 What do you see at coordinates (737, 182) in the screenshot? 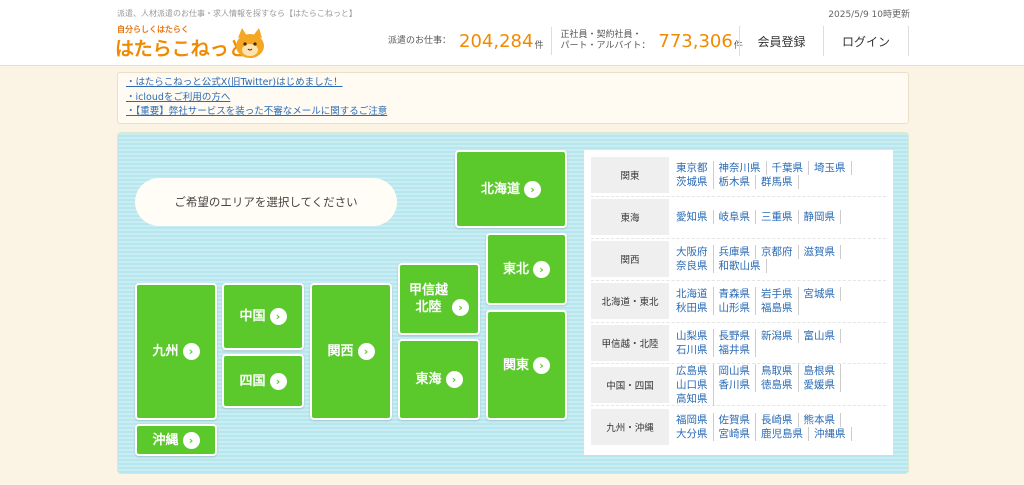
I see `prefecture-link: 栃木県` at bounding box center [737, 182].